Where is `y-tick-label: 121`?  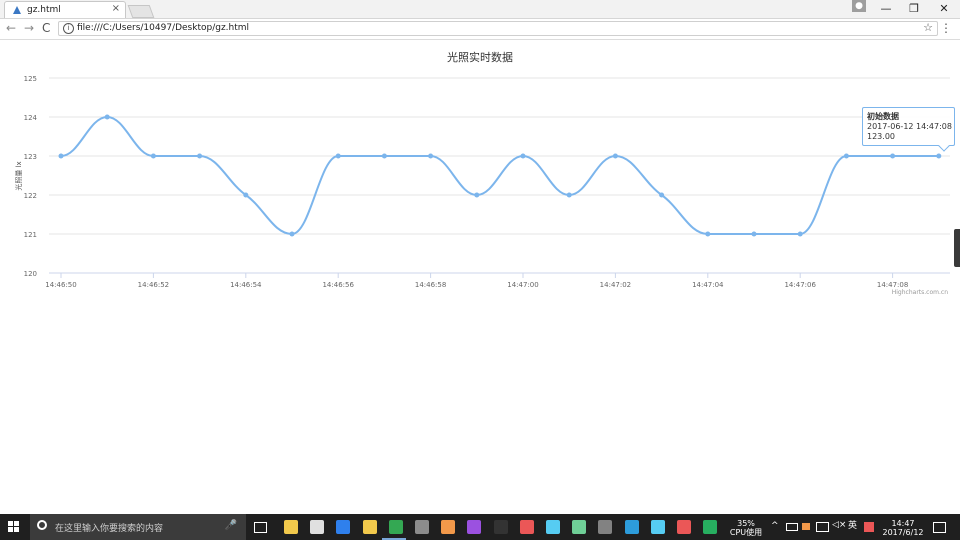
y-tick-label: 121 is located at coordinates (30, 235).